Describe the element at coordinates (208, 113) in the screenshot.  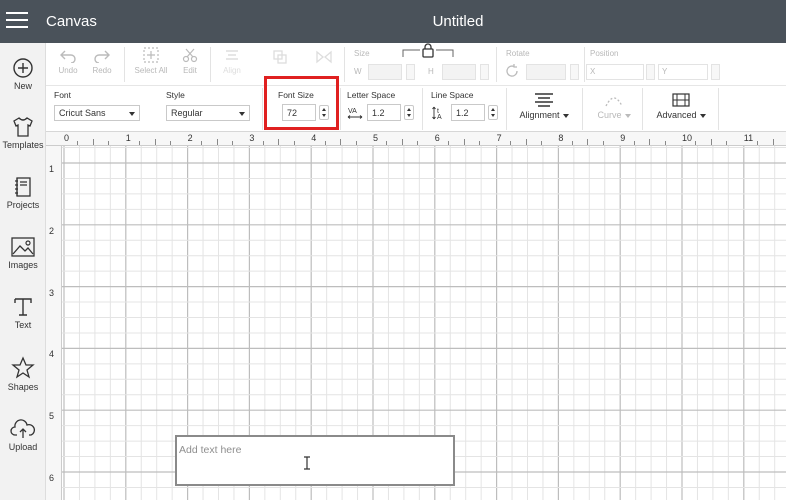
I see `style-select: Regular` at that location.